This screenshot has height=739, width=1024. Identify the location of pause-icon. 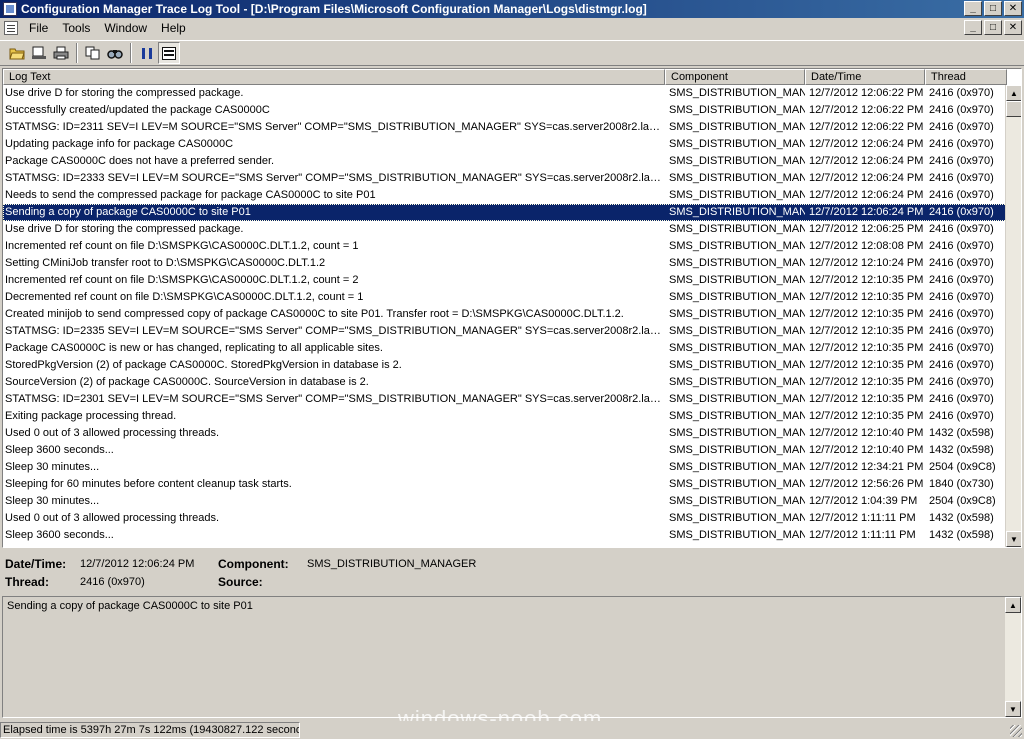
(147, 53).